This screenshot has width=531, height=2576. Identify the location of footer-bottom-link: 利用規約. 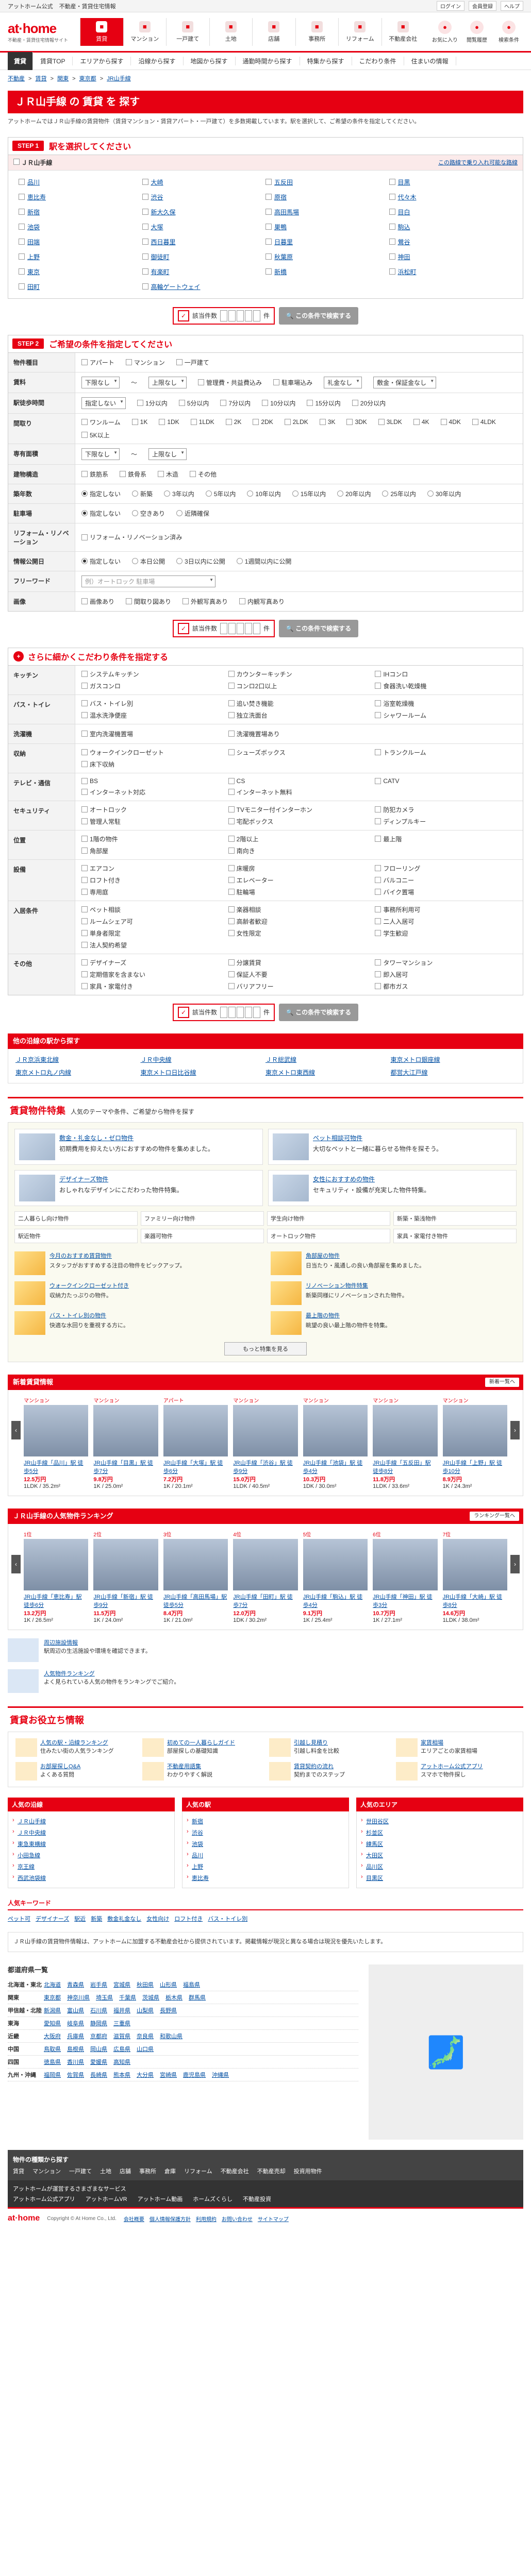
(206, 2219).